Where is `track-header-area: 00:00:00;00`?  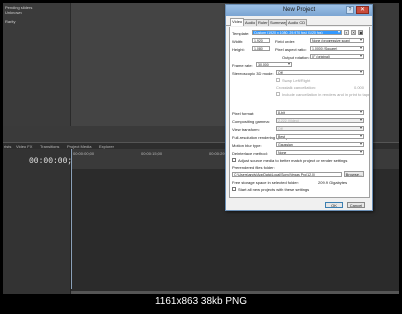 track-header-area: 00:00:00;00 is located at coordinates (42, 221).